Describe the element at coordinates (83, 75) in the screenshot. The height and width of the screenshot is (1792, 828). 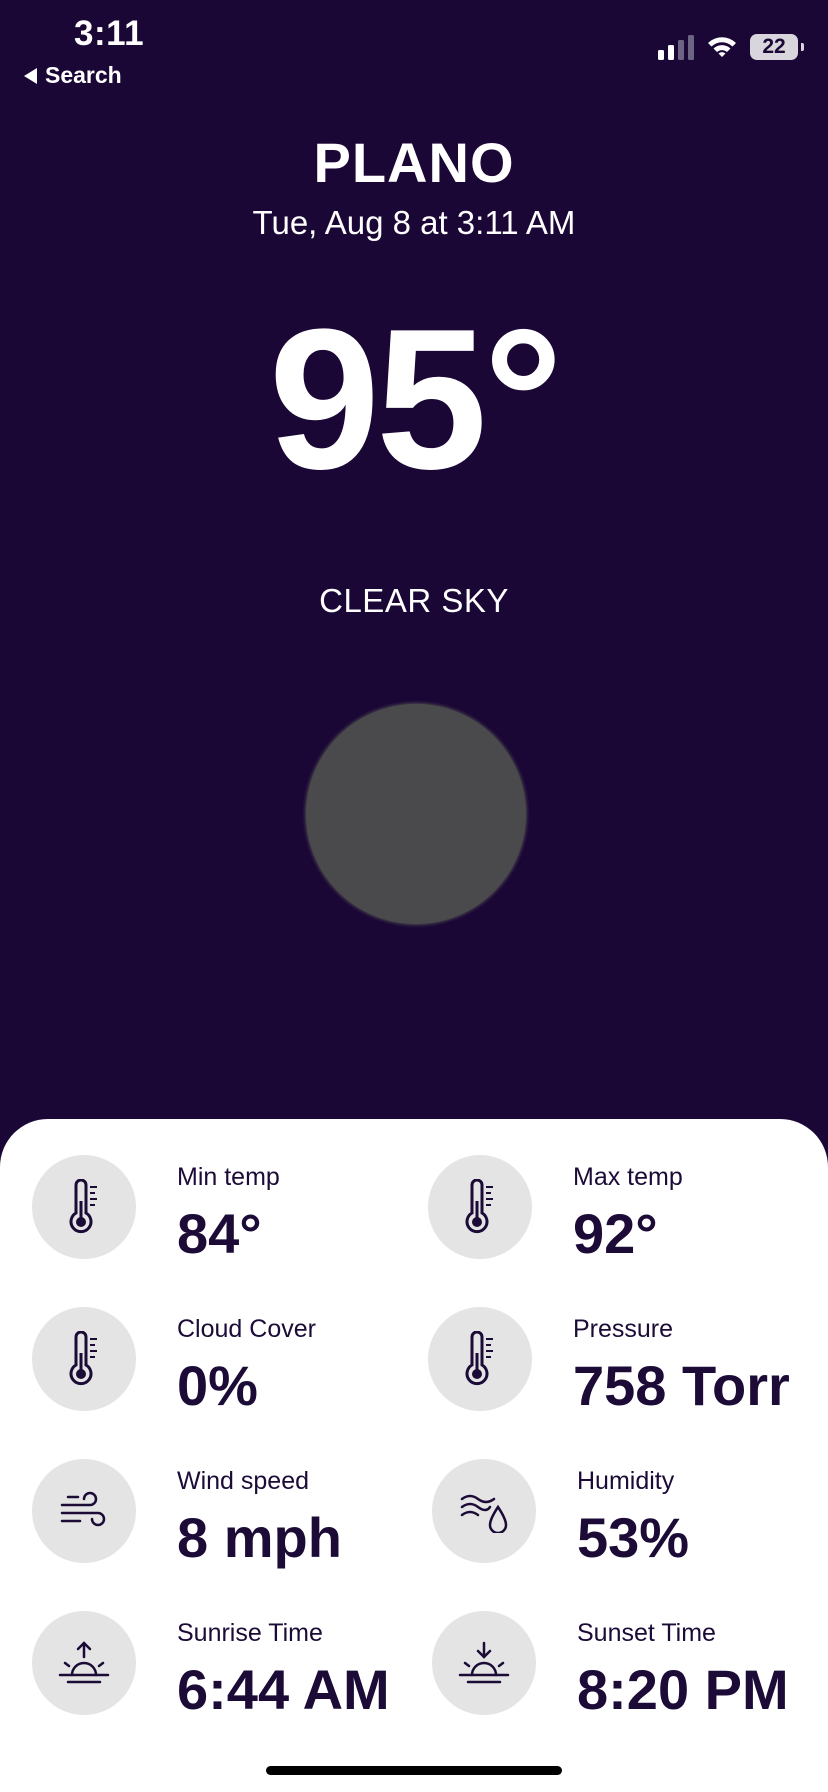
I see `back-label: Search` at that location.